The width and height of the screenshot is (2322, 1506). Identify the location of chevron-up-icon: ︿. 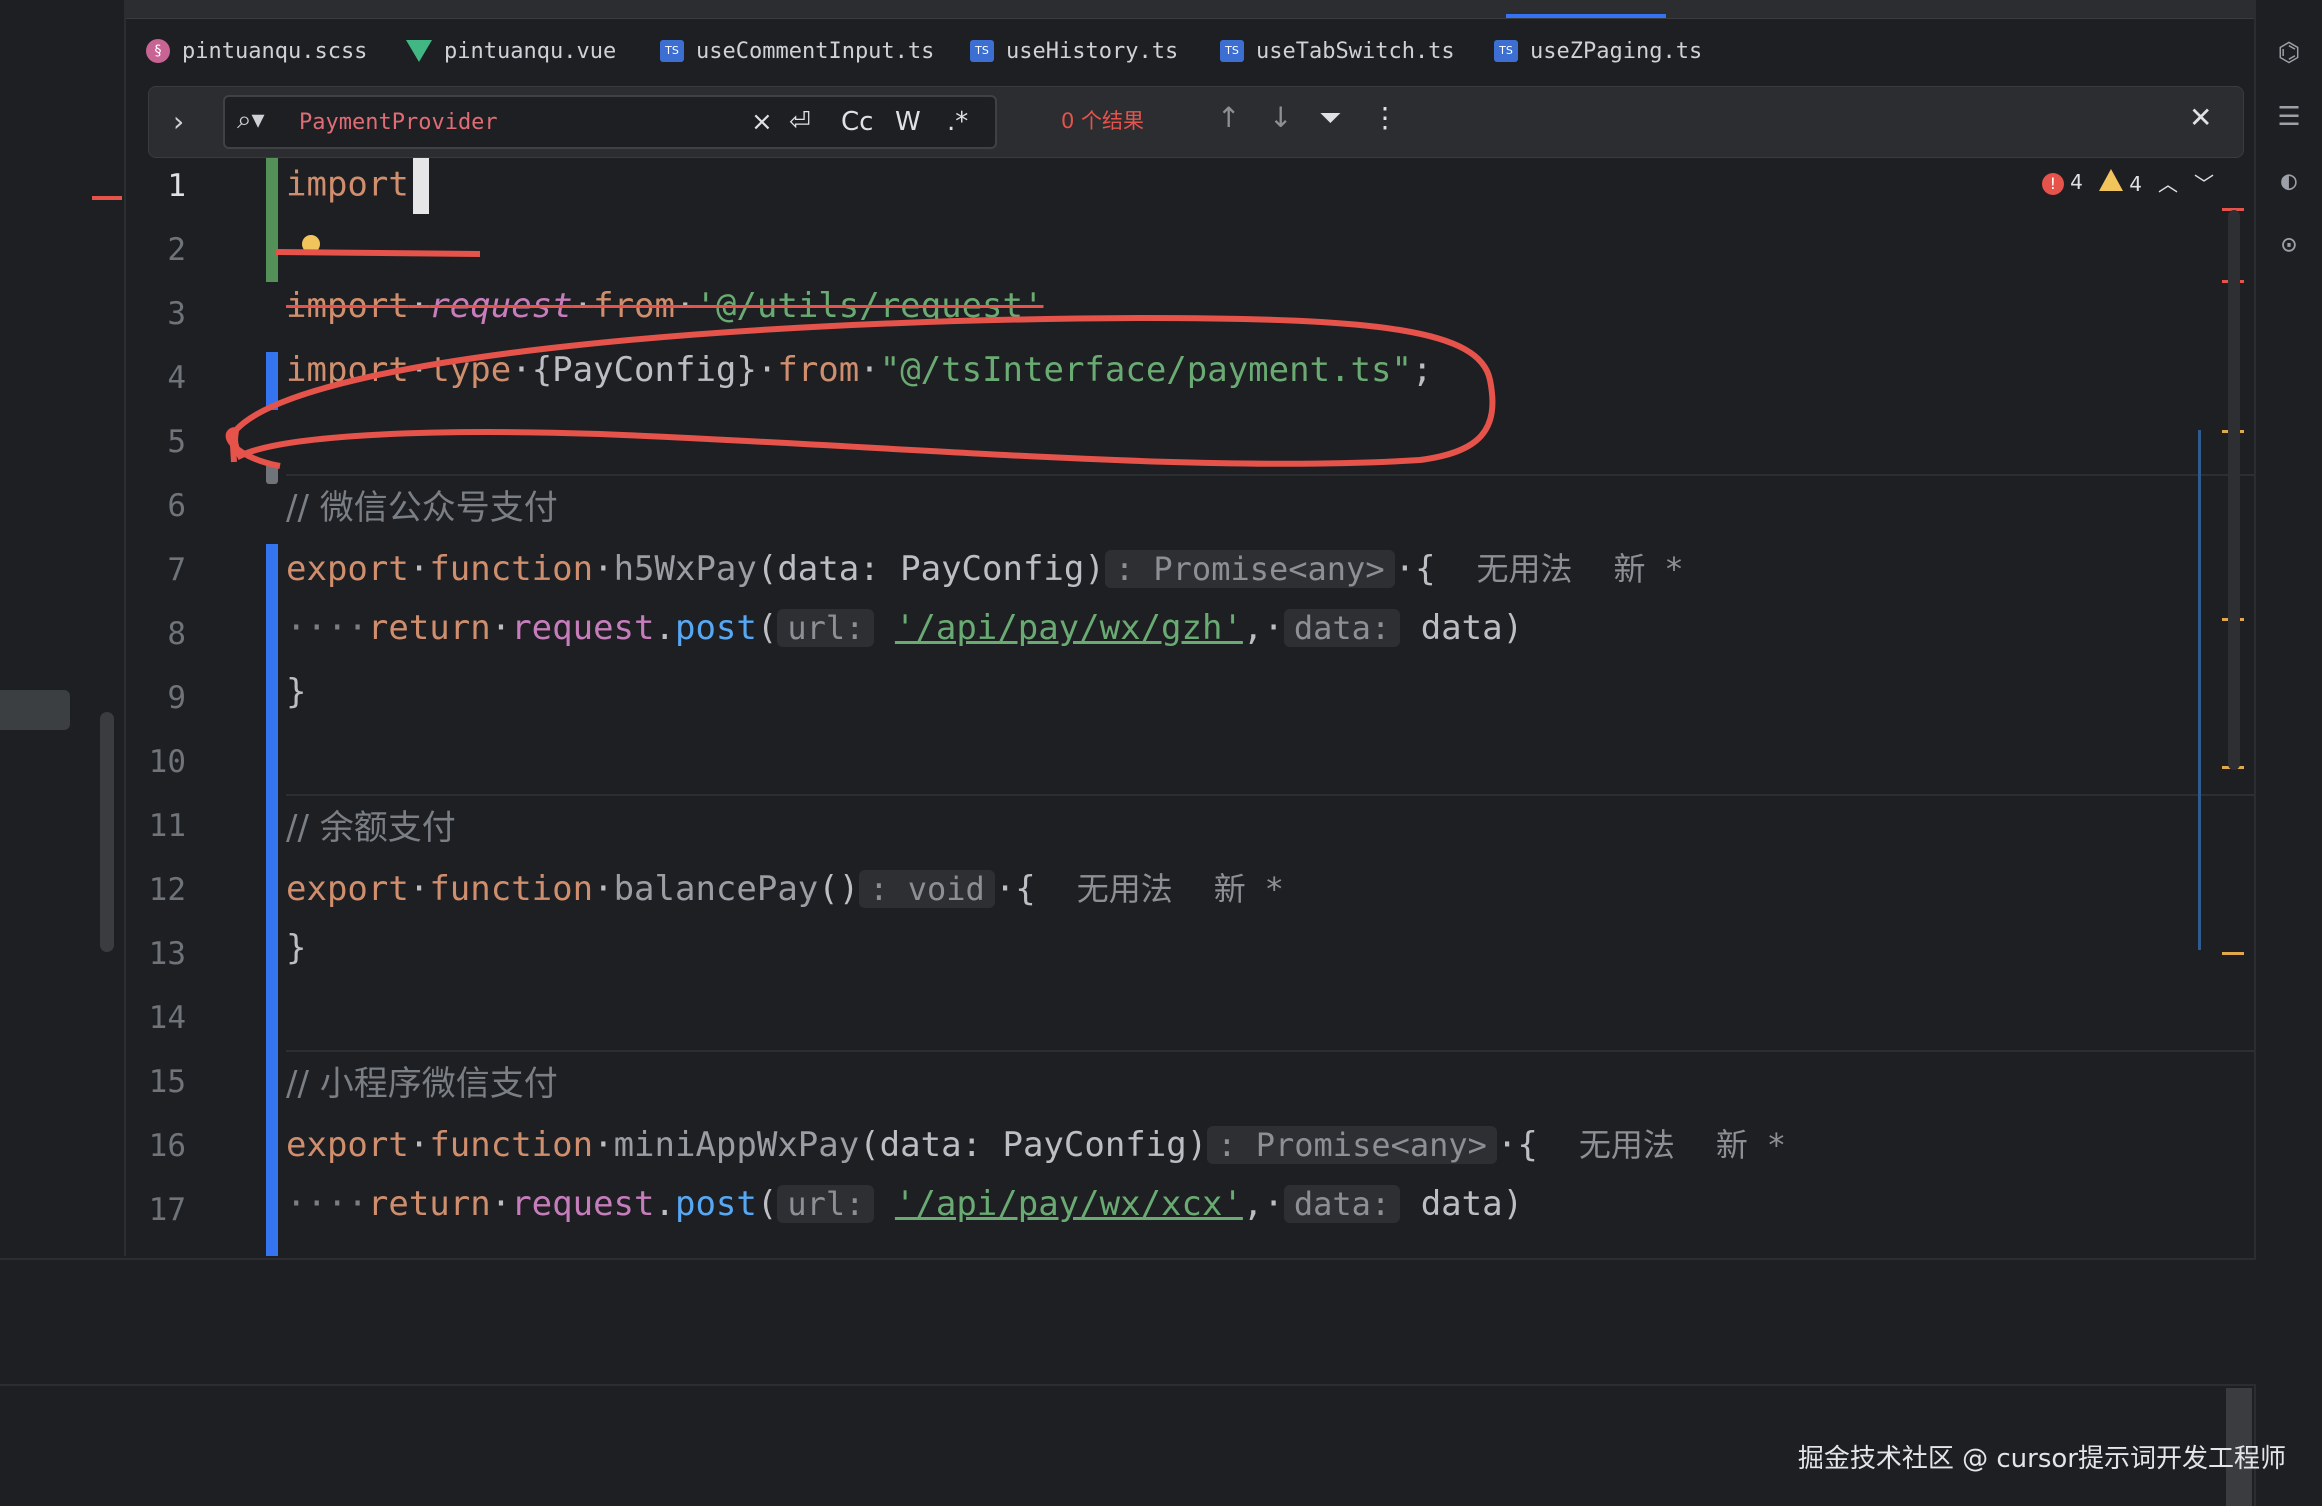
(2168, 182).